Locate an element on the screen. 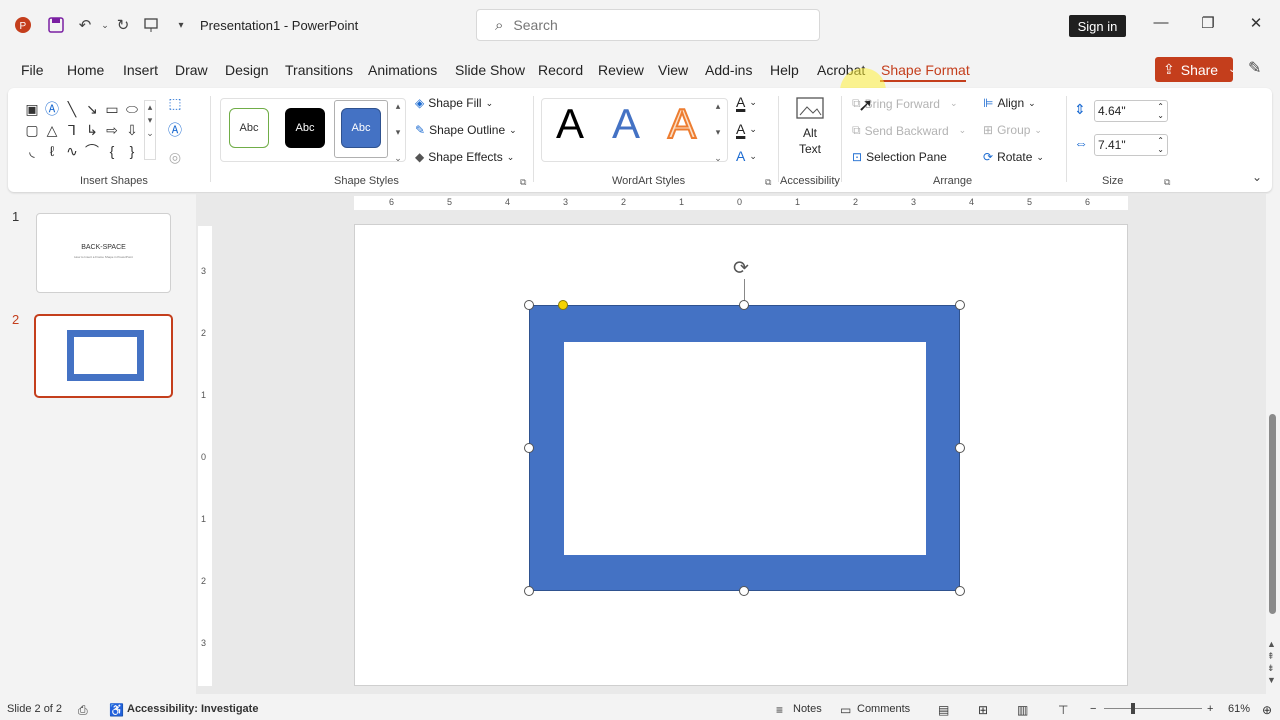  group-button: ⊞ Group ⌄ is located at coordinates (1012, 130).